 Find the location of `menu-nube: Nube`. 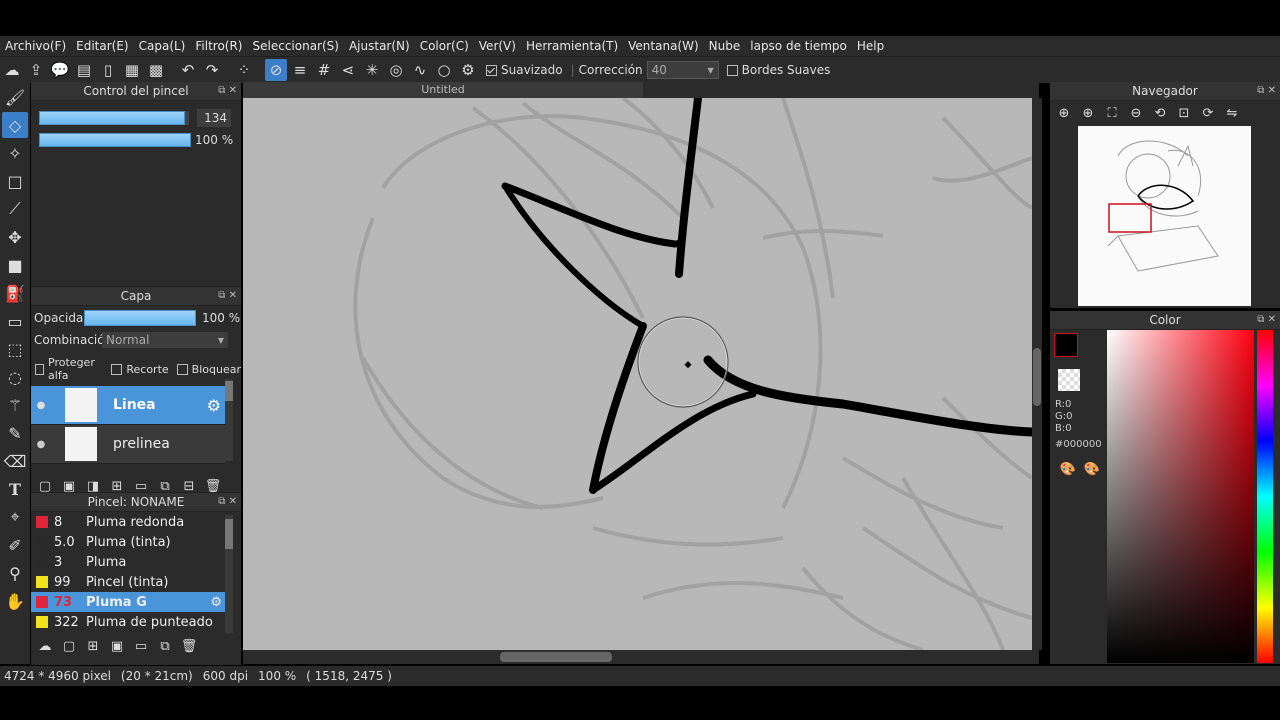

menu-nube: Nube is located at coordinates (725, 46).